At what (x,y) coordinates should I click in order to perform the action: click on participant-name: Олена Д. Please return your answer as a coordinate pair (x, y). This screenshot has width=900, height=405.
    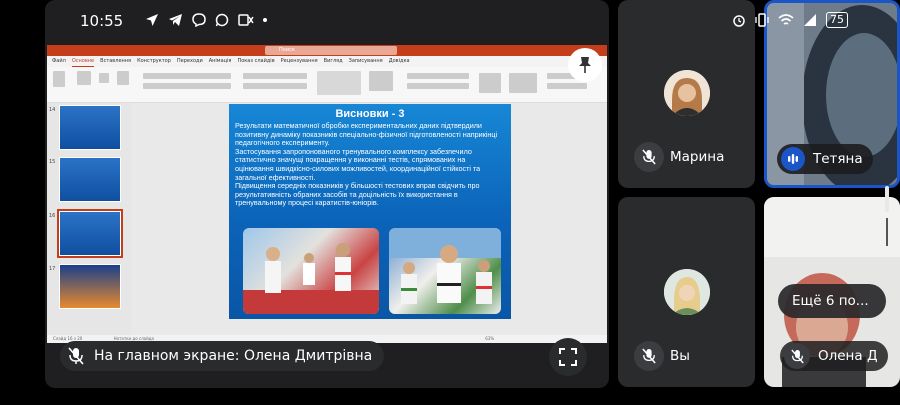
    Looking at the image, I should click on (848, 356).